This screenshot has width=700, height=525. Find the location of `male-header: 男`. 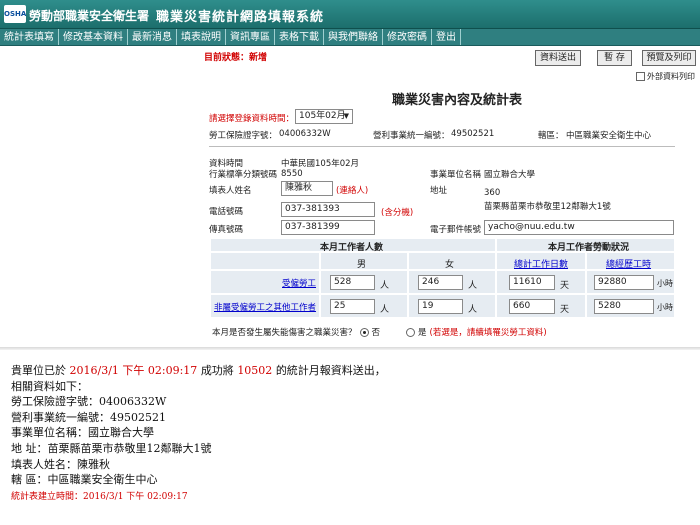

male-header: 男 is located at coordinates (362, 265).